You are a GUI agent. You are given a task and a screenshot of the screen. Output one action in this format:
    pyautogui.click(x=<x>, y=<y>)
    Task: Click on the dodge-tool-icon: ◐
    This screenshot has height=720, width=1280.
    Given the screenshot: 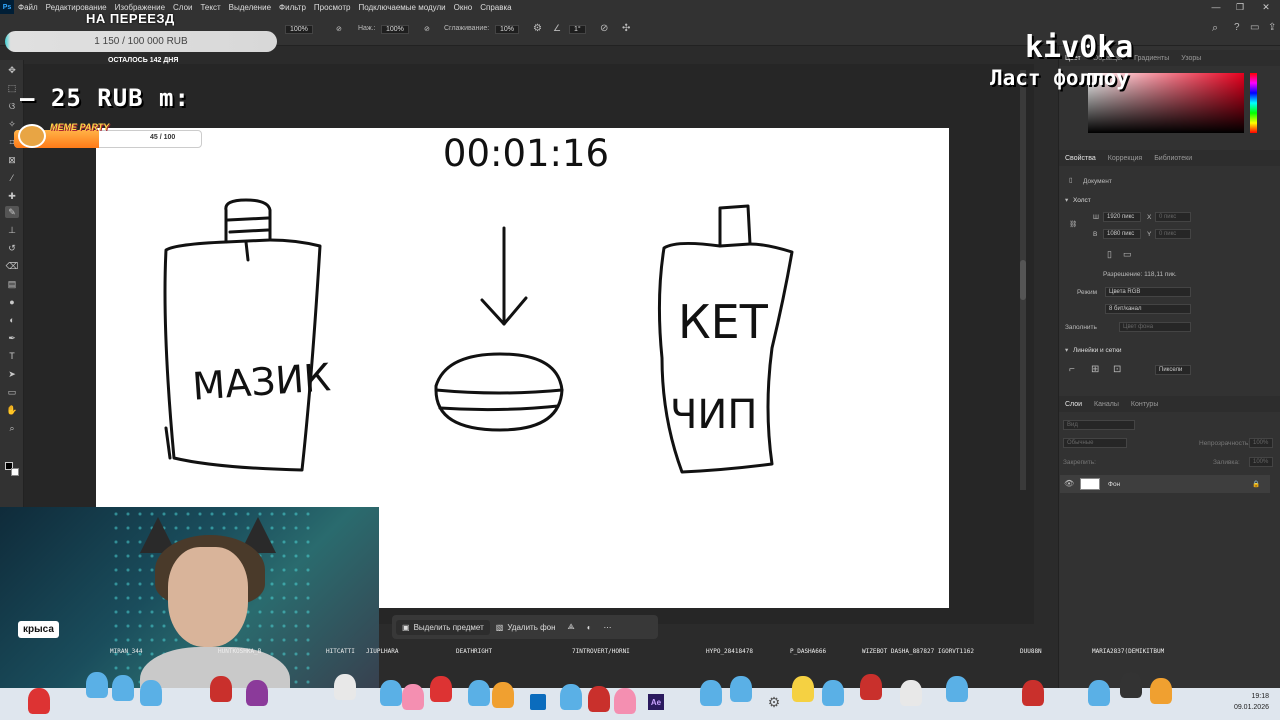 What is the action you would take?
    pyautogui.click(x=12, y=320)
    